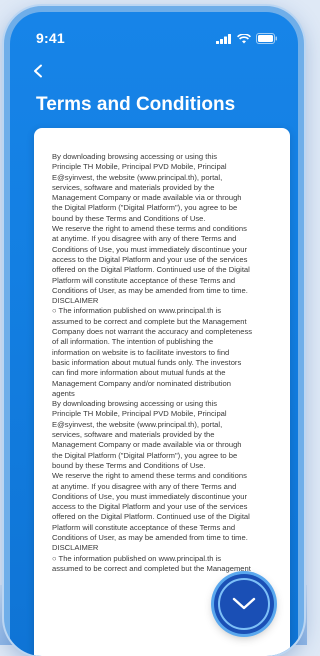 The width and height of the screenshot is (320, 656). Describe the element at coordinates (50, 38) in the screenshot. I see `status-time: 9:41` at that location.